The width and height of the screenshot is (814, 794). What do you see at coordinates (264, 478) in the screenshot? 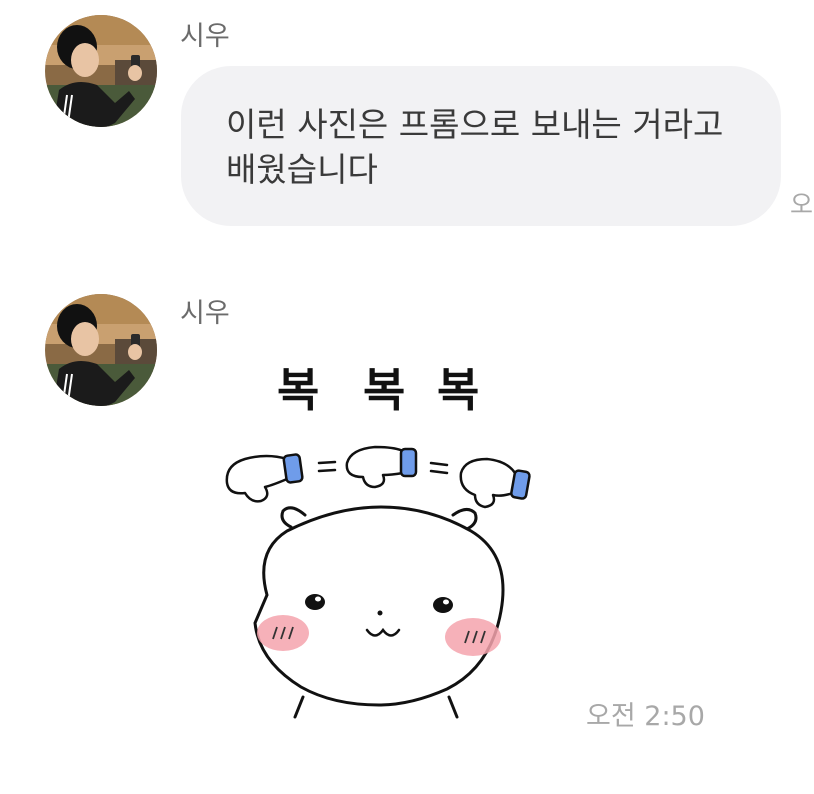
I see `hand-left-icon` at bounding box center [264, 478].